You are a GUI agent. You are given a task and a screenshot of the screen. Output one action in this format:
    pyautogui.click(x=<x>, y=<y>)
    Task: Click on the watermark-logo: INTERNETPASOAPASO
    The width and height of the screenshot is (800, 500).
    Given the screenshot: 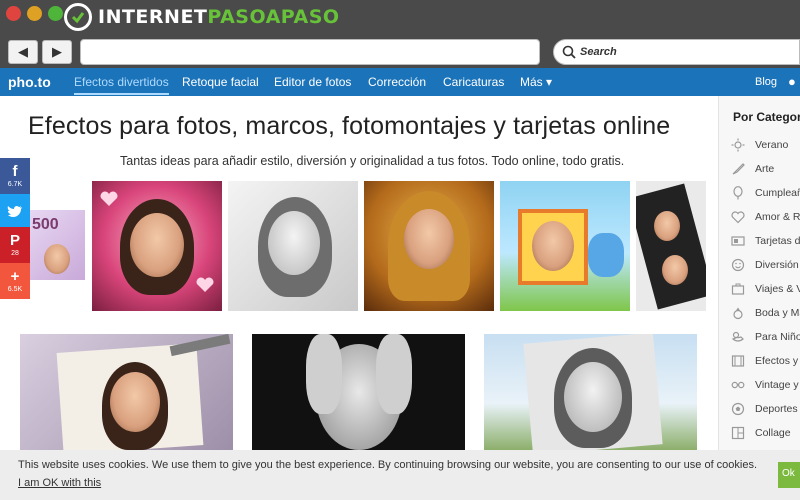 What is the action you would take?
    pyautogui.click(x=202, y=17)
    